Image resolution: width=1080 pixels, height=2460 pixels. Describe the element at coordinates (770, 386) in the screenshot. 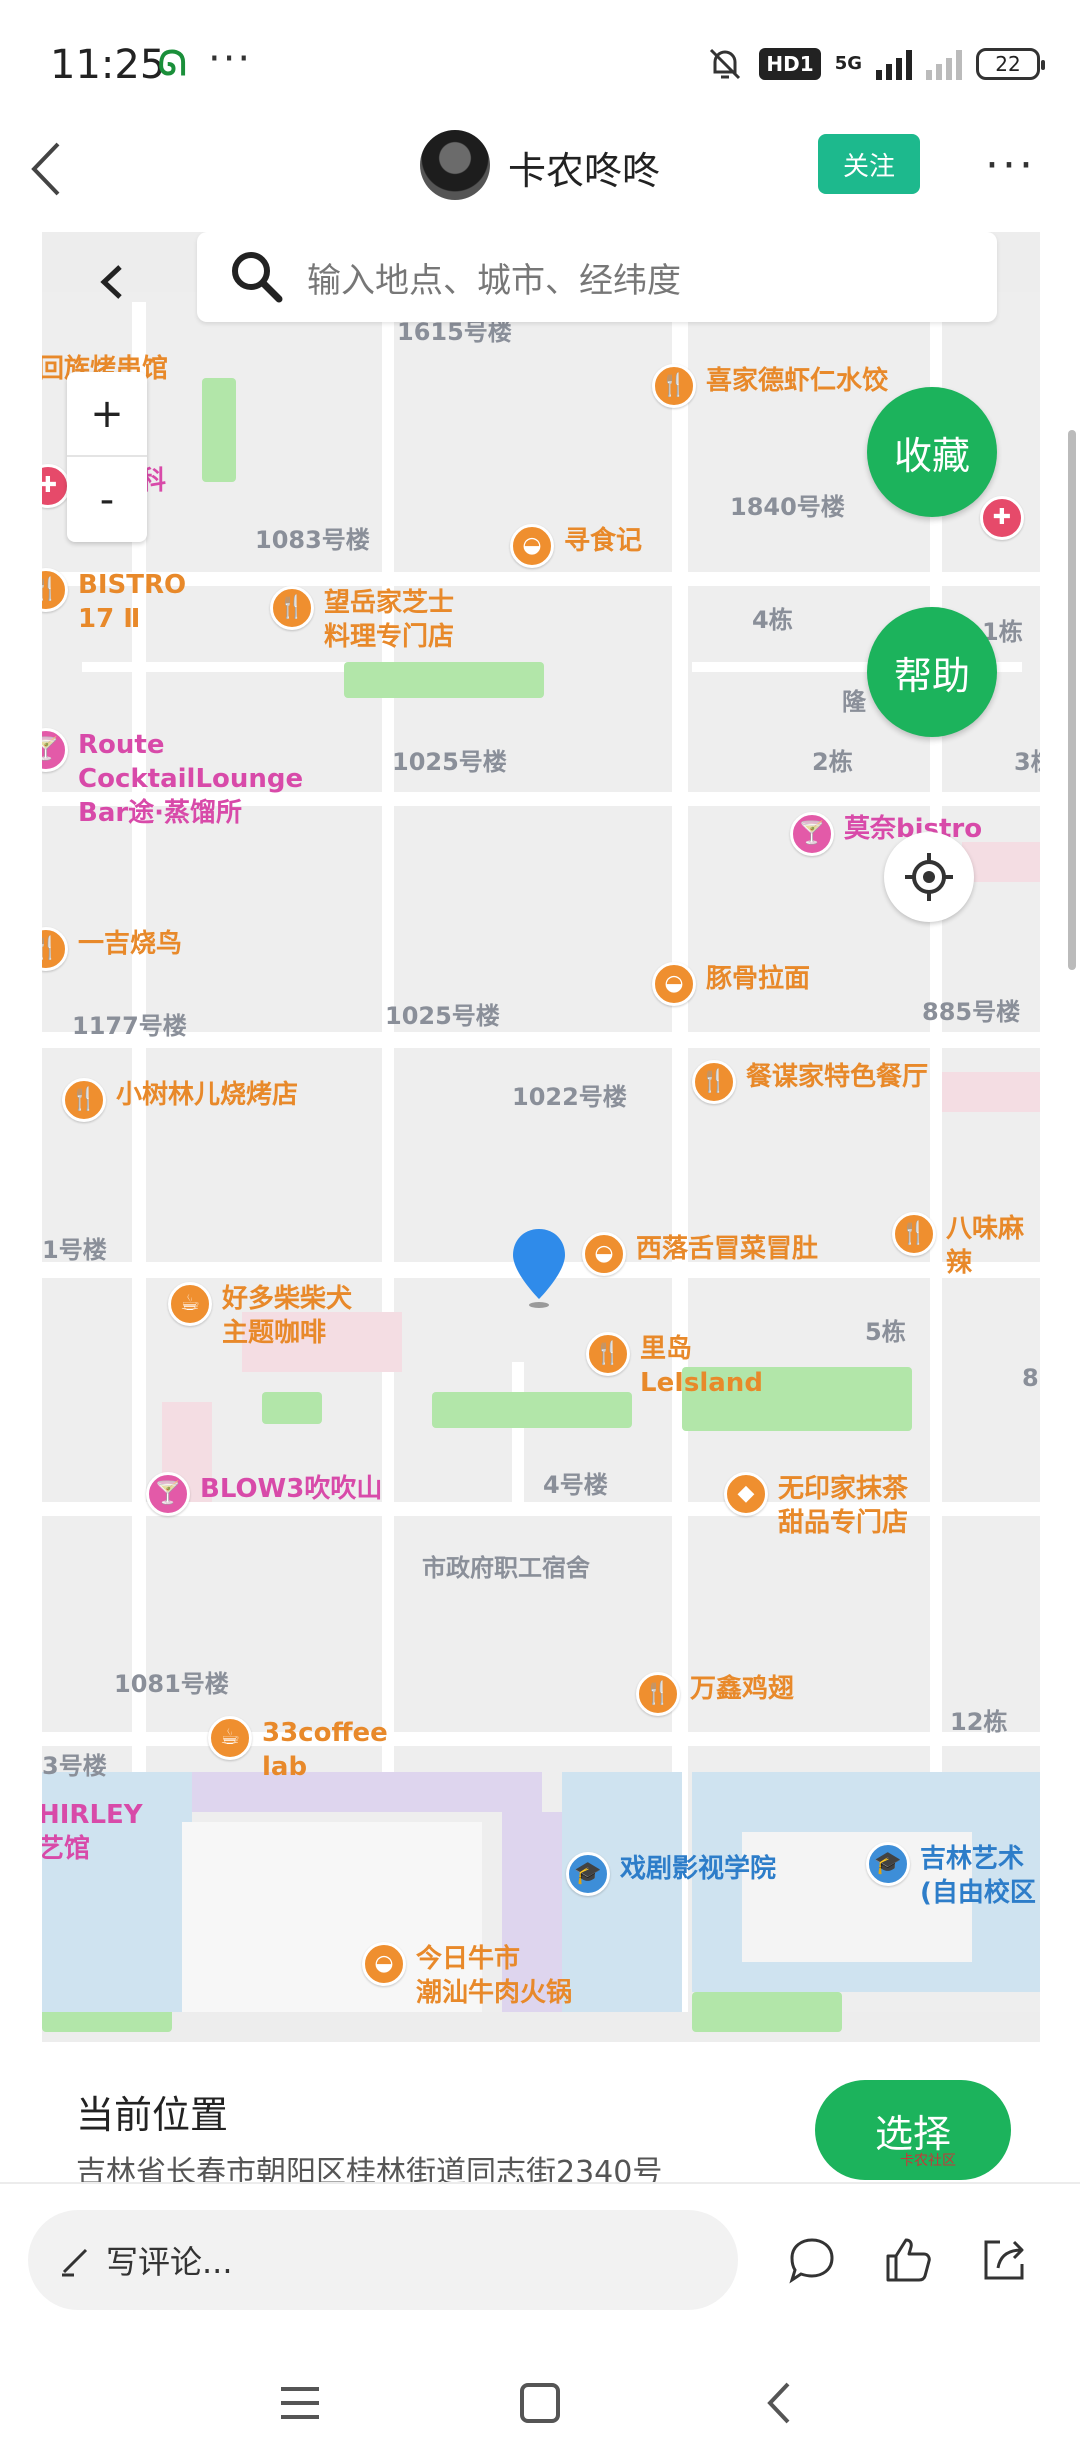

I see `map-poi: 🍴 喜家德虾仁水饺` at that location.